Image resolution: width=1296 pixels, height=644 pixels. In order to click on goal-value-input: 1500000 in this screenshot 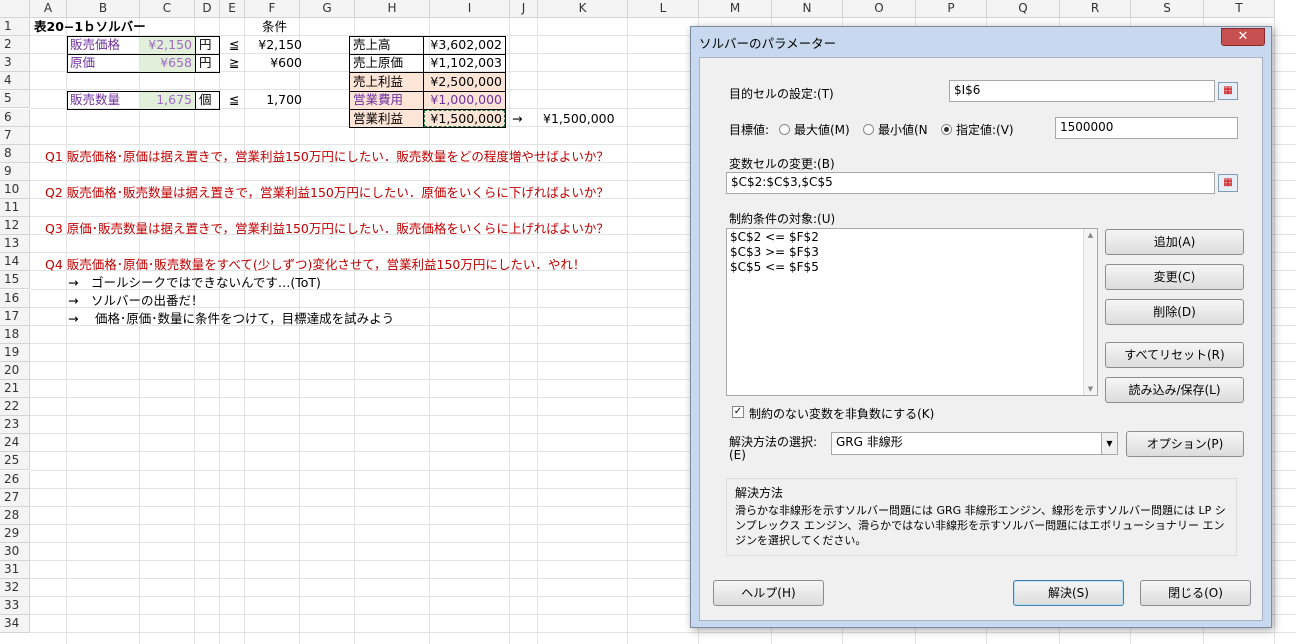, I will do `click(1146, 128)`.